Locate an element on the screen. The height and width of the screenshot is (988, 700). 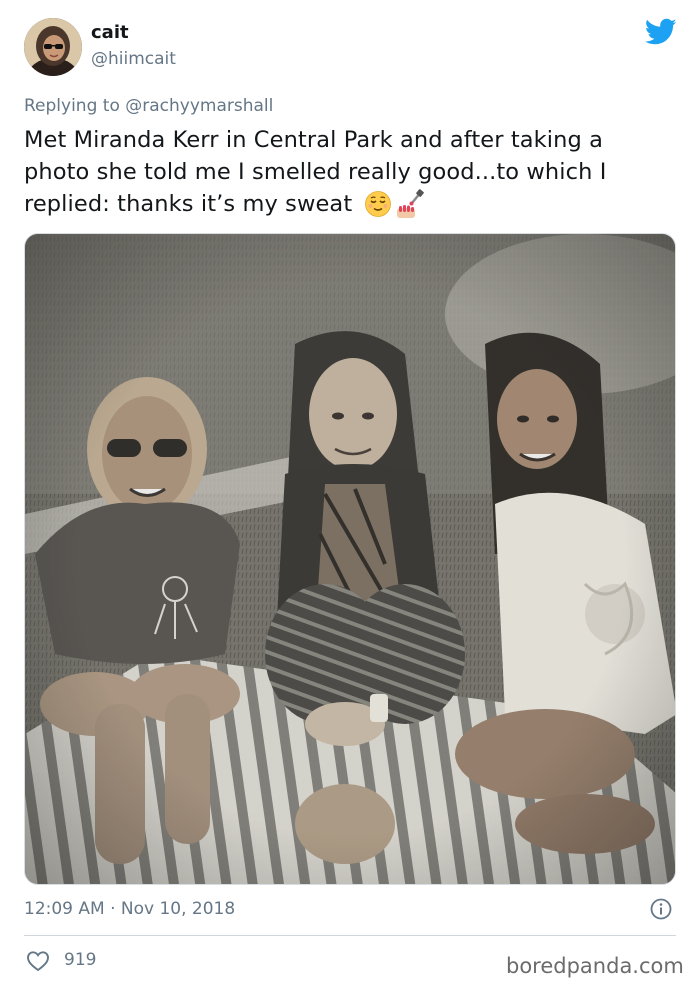
tweet-text-line: replied: thanks it’s my sweat is located at coordinates (192, 204).